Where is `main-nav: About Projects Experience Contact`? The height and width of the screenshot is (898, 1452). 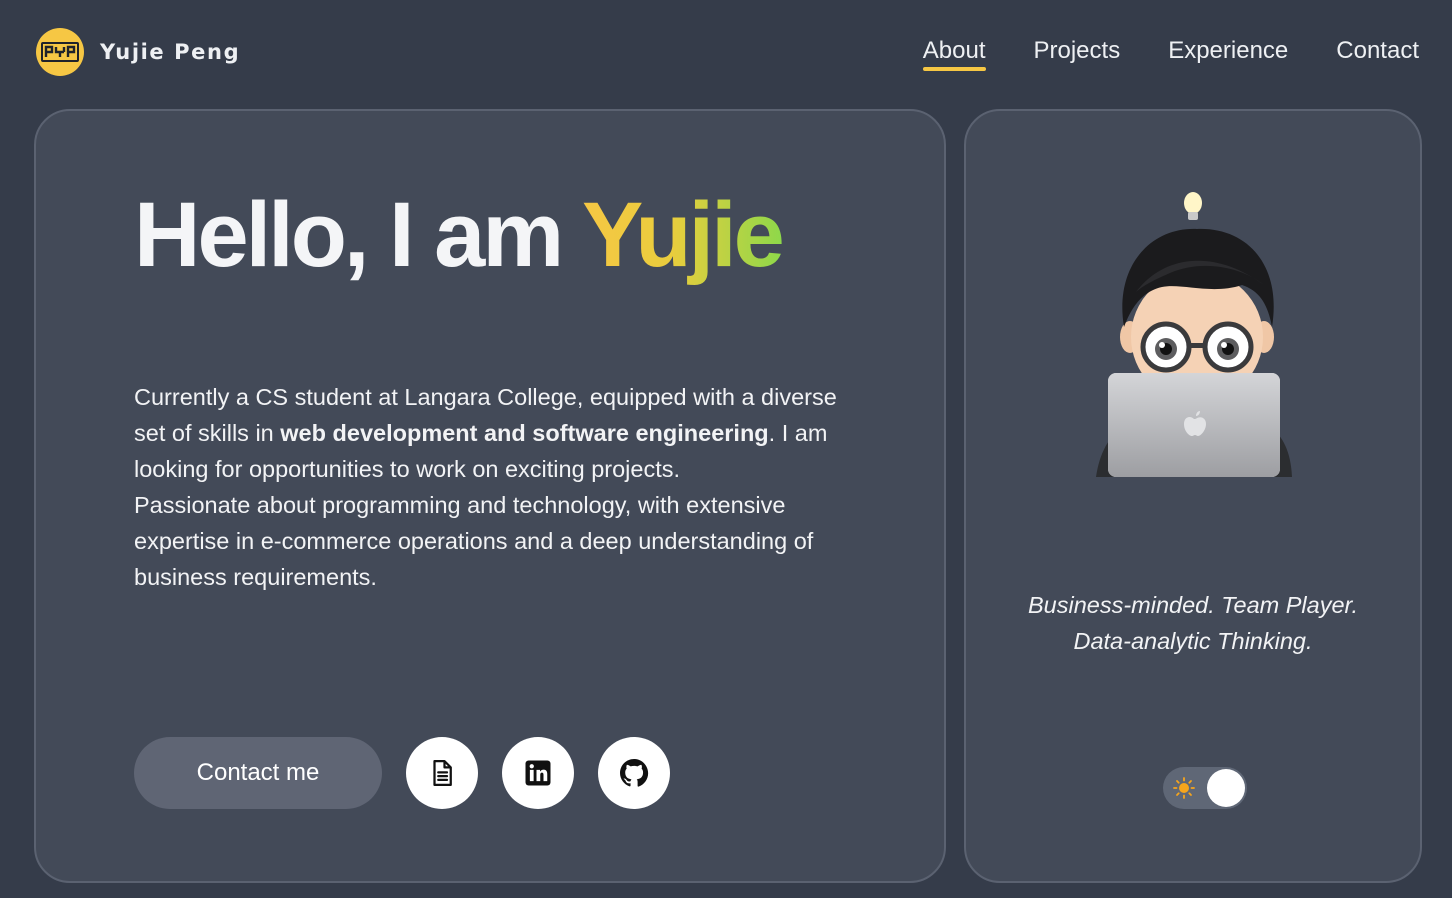
main-nav: About Projects Experience Contact is located at coordinates (1170, 54).